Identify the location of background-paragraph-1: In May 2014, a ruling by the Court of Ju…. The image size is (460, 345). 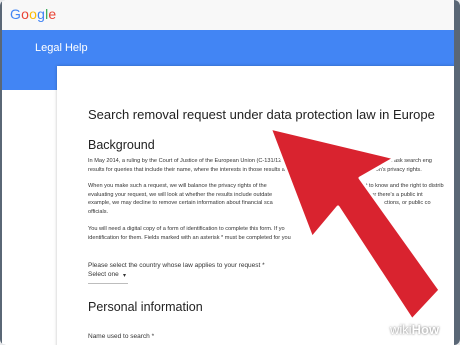
(271, 165).